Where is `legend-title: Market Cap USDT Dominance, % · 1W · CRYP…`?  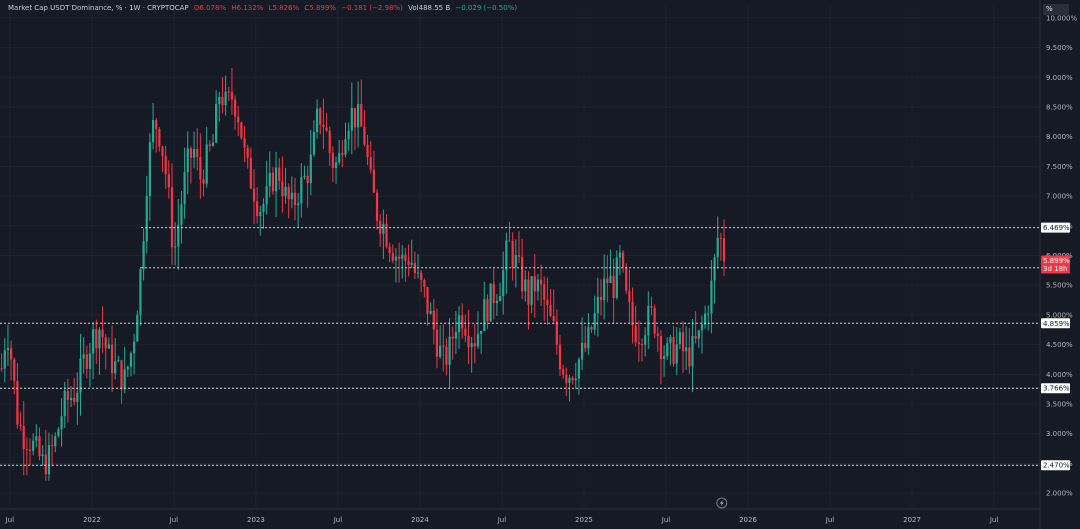 legend-title: Market Cap USDT Dominance, % · 1W · CRYP… is located at coordinates (98, 8).